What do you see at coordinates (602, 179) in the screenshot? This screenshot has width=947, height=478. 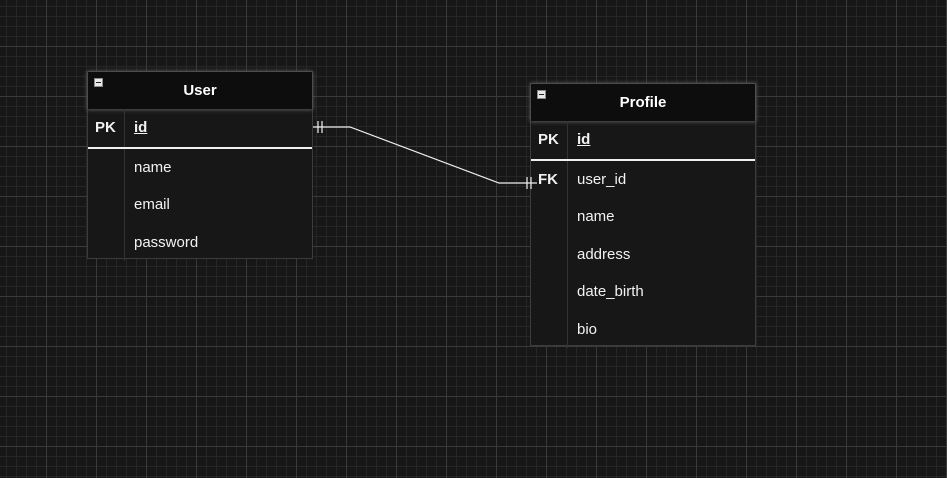 I see `profile-fk-field: user_id` at bounding box center [602, 179].